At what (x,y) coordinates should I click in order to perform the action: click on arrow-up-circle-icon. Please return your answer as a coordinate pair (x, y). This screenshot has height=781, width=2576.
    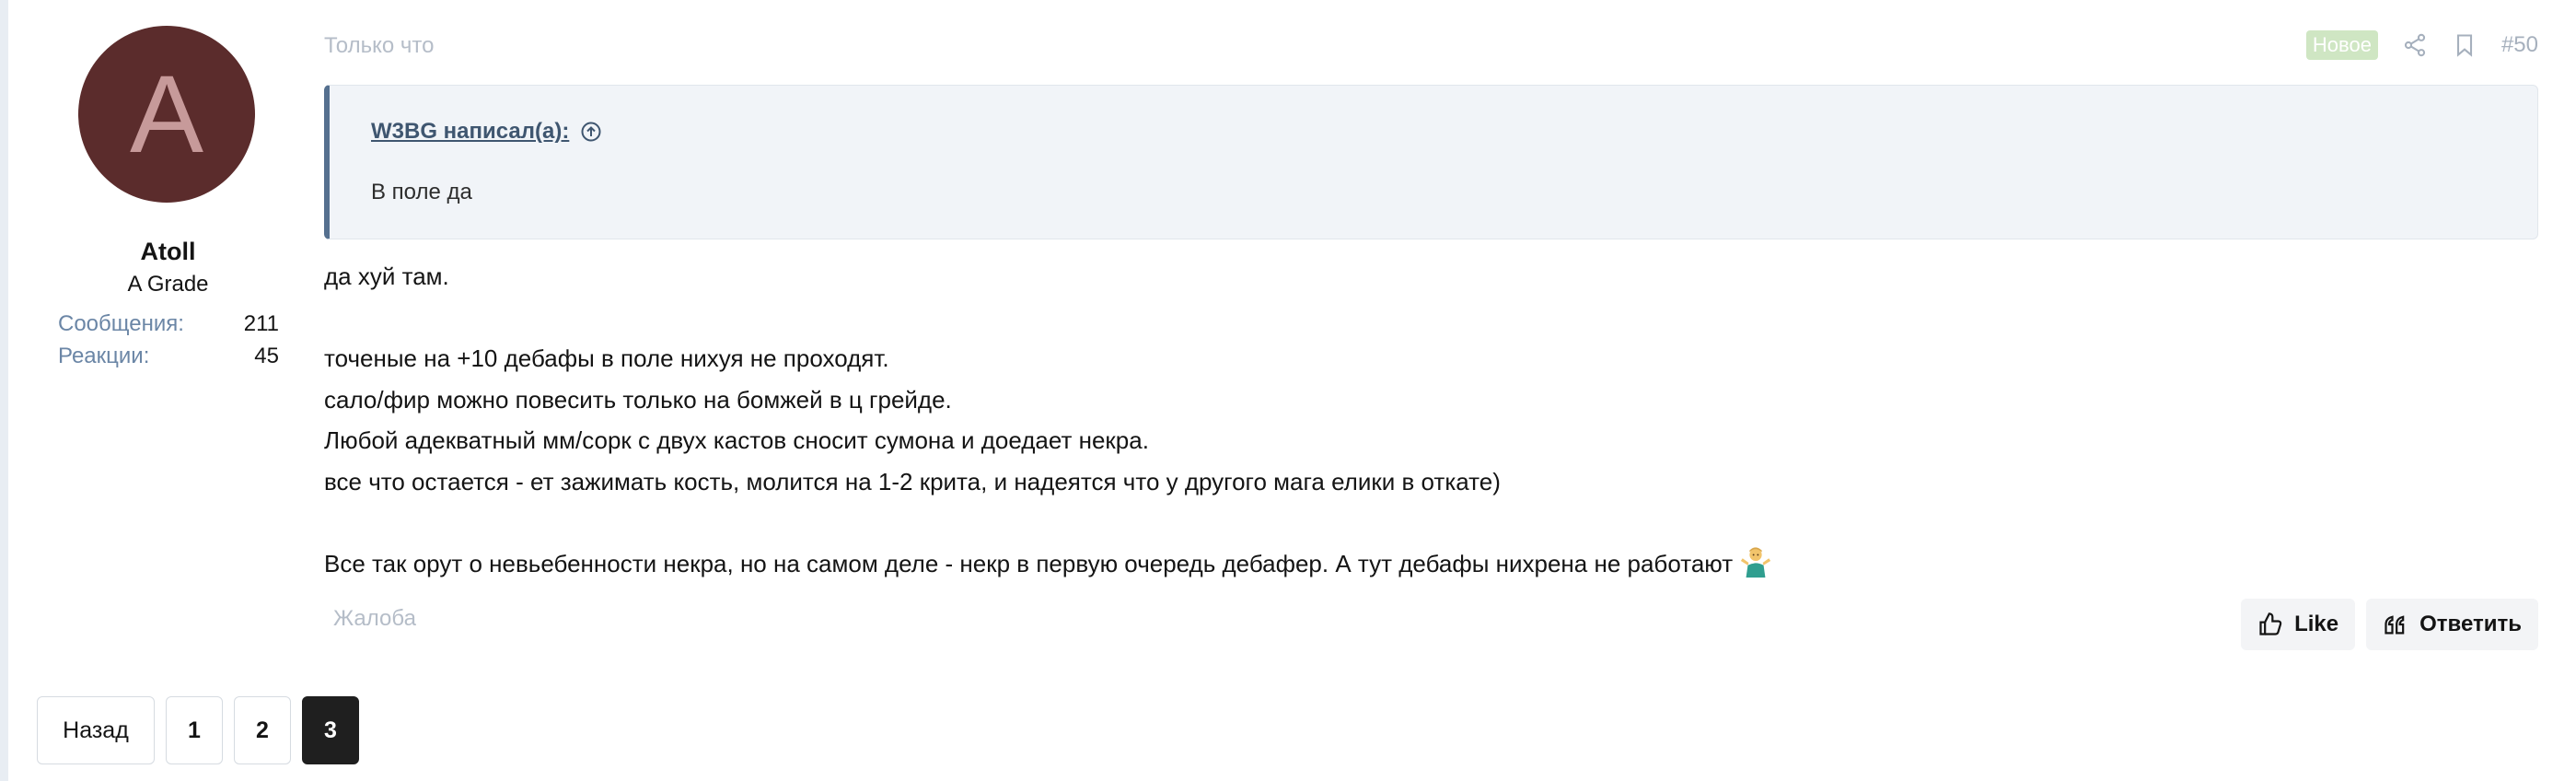
    Looking at the image, I should click on (591, 132).